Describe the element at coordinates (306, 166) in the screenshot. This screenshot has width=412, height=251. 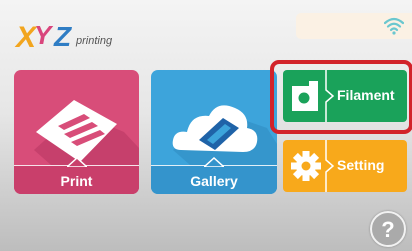
I see `gear-icon` at that location.